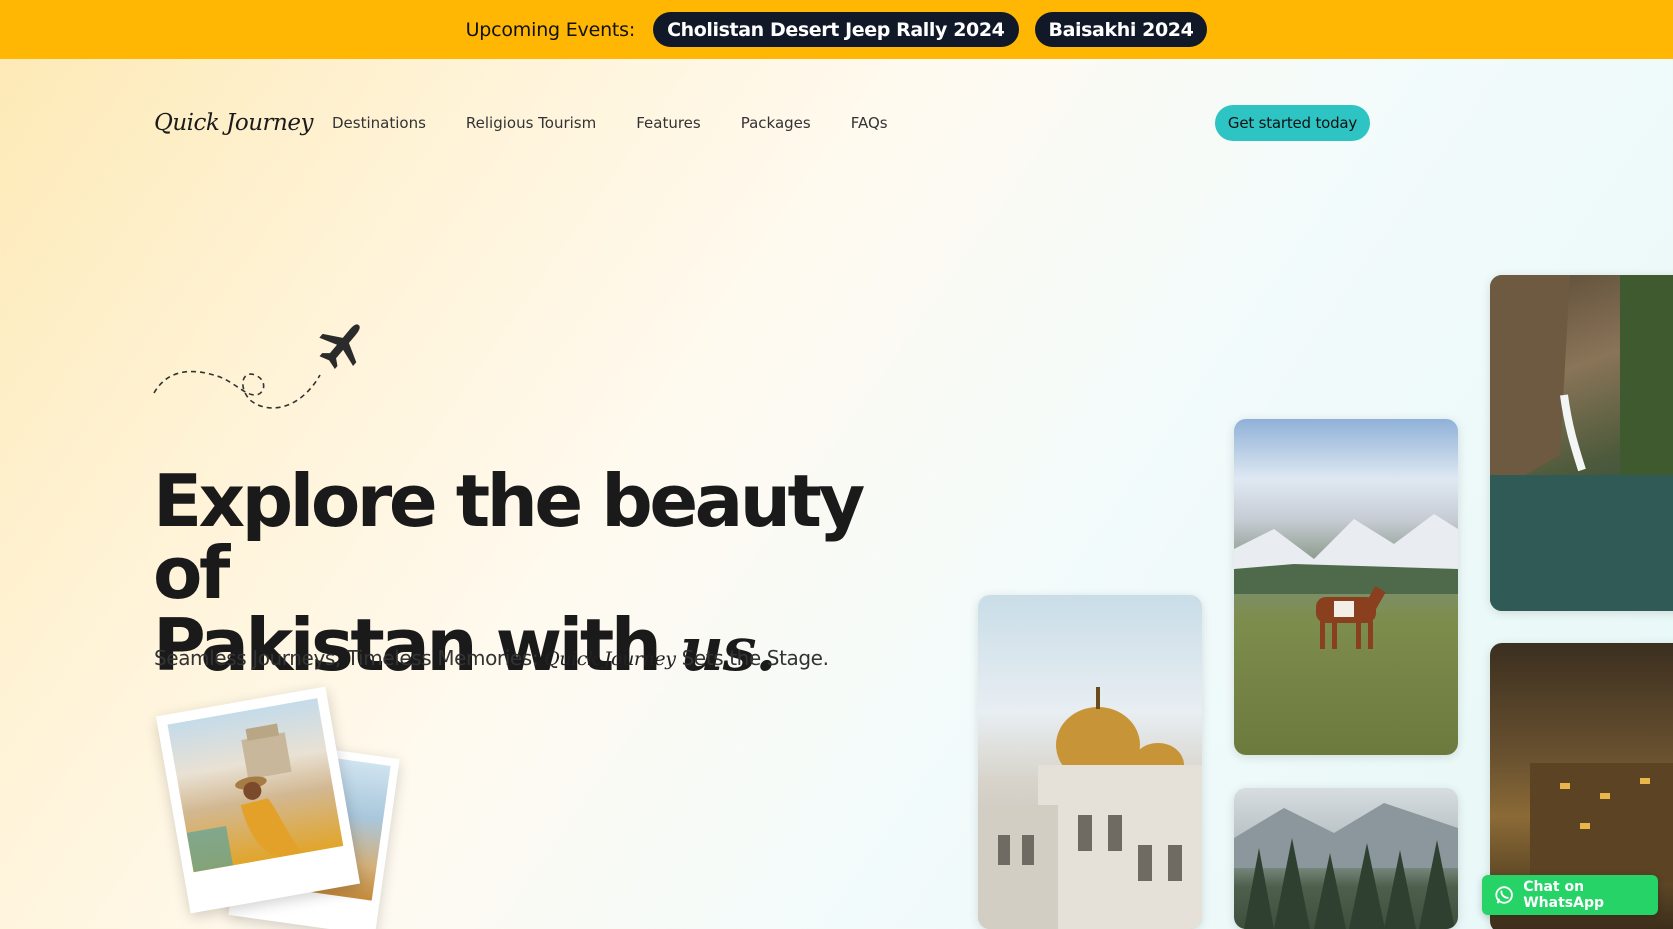 The width and height of the screenshot is (1673, 929). Describe the element at coordinates (668, 123) in the screenshot. I see `nav-link-features: Features` at that location.